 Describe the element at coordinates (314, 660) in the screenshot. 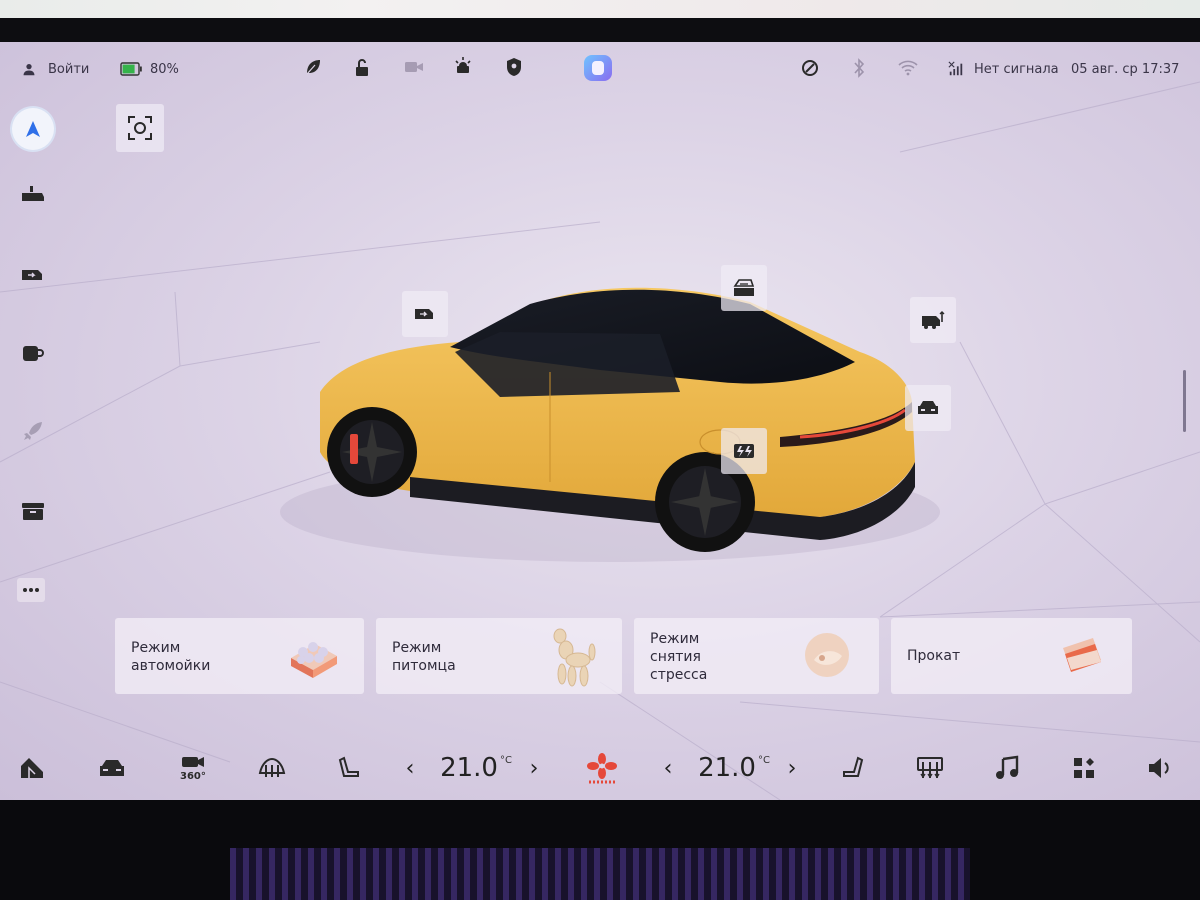

I see `car-wash-sponge-icon` at that location.